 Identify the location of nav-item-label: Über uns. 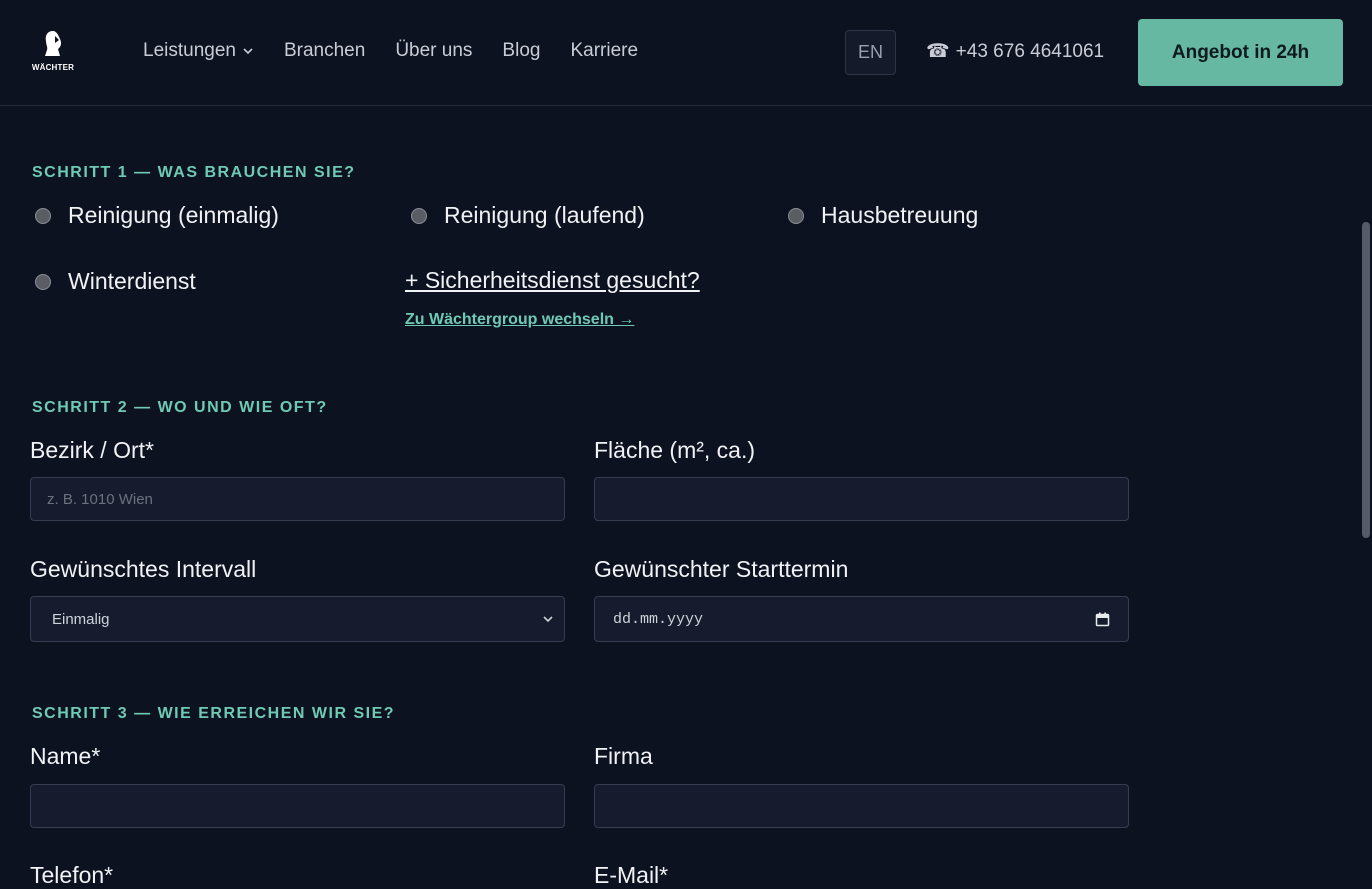
(434, 50).